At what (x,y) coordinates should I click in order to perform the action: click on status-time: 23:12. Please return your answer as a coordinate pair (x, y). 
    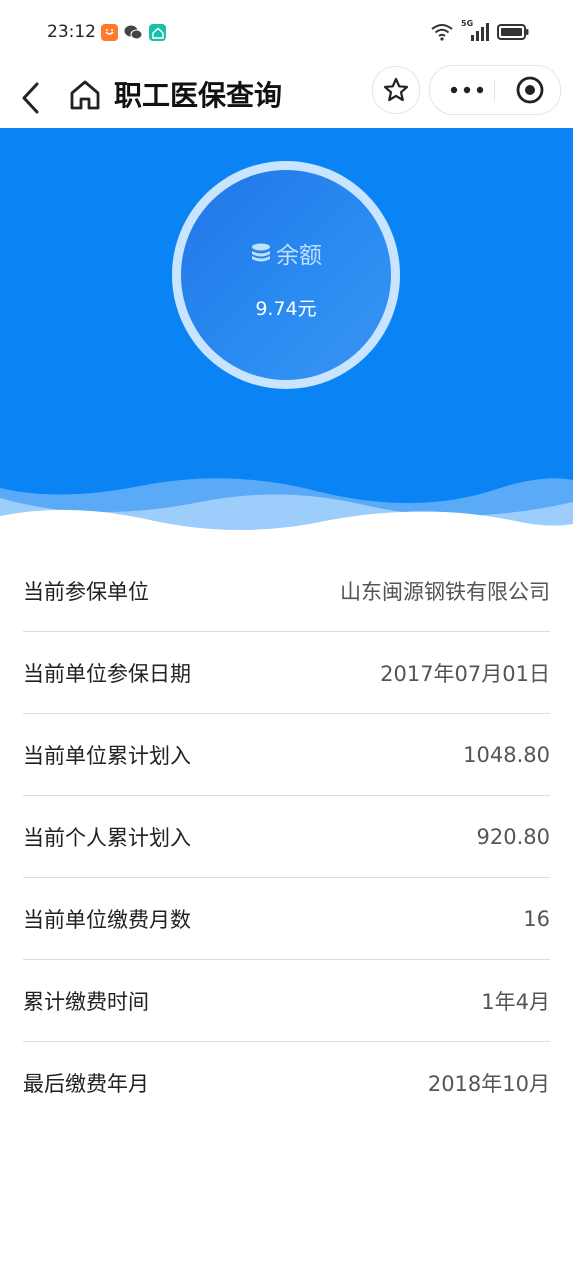
    Looking at the image, I should click on (71, 32).